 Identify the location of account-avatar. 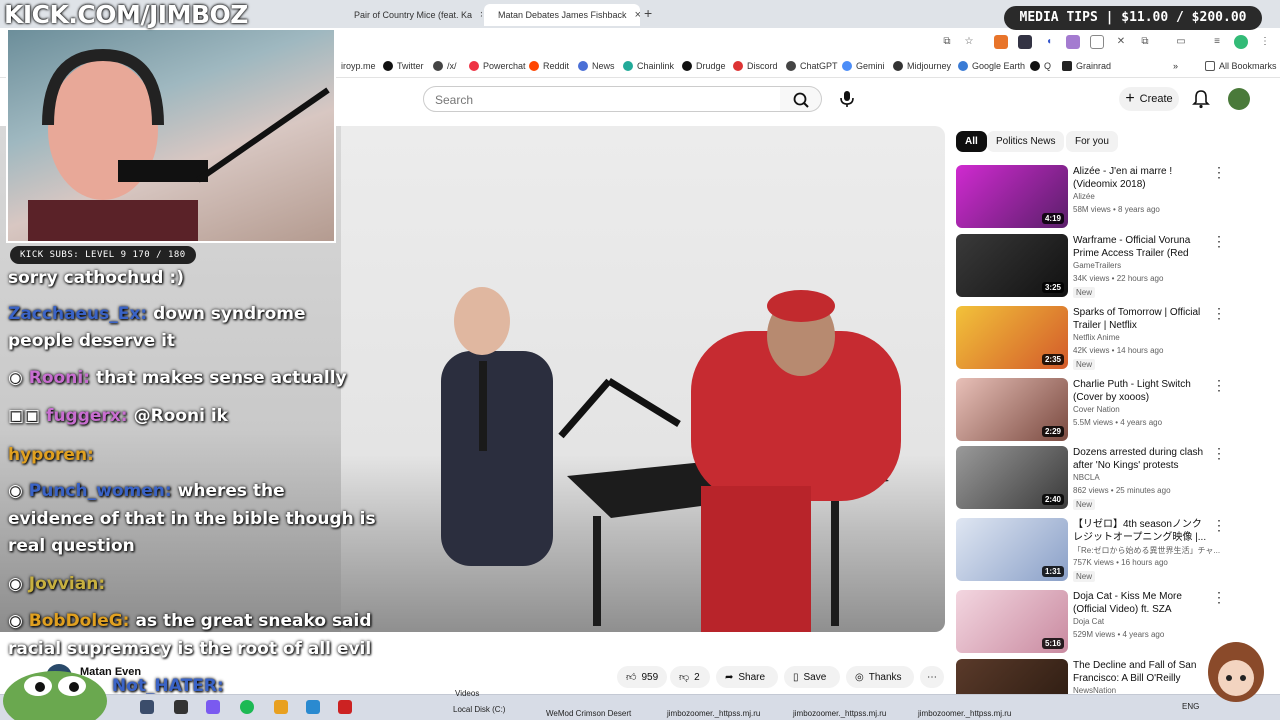
(1239, 99).